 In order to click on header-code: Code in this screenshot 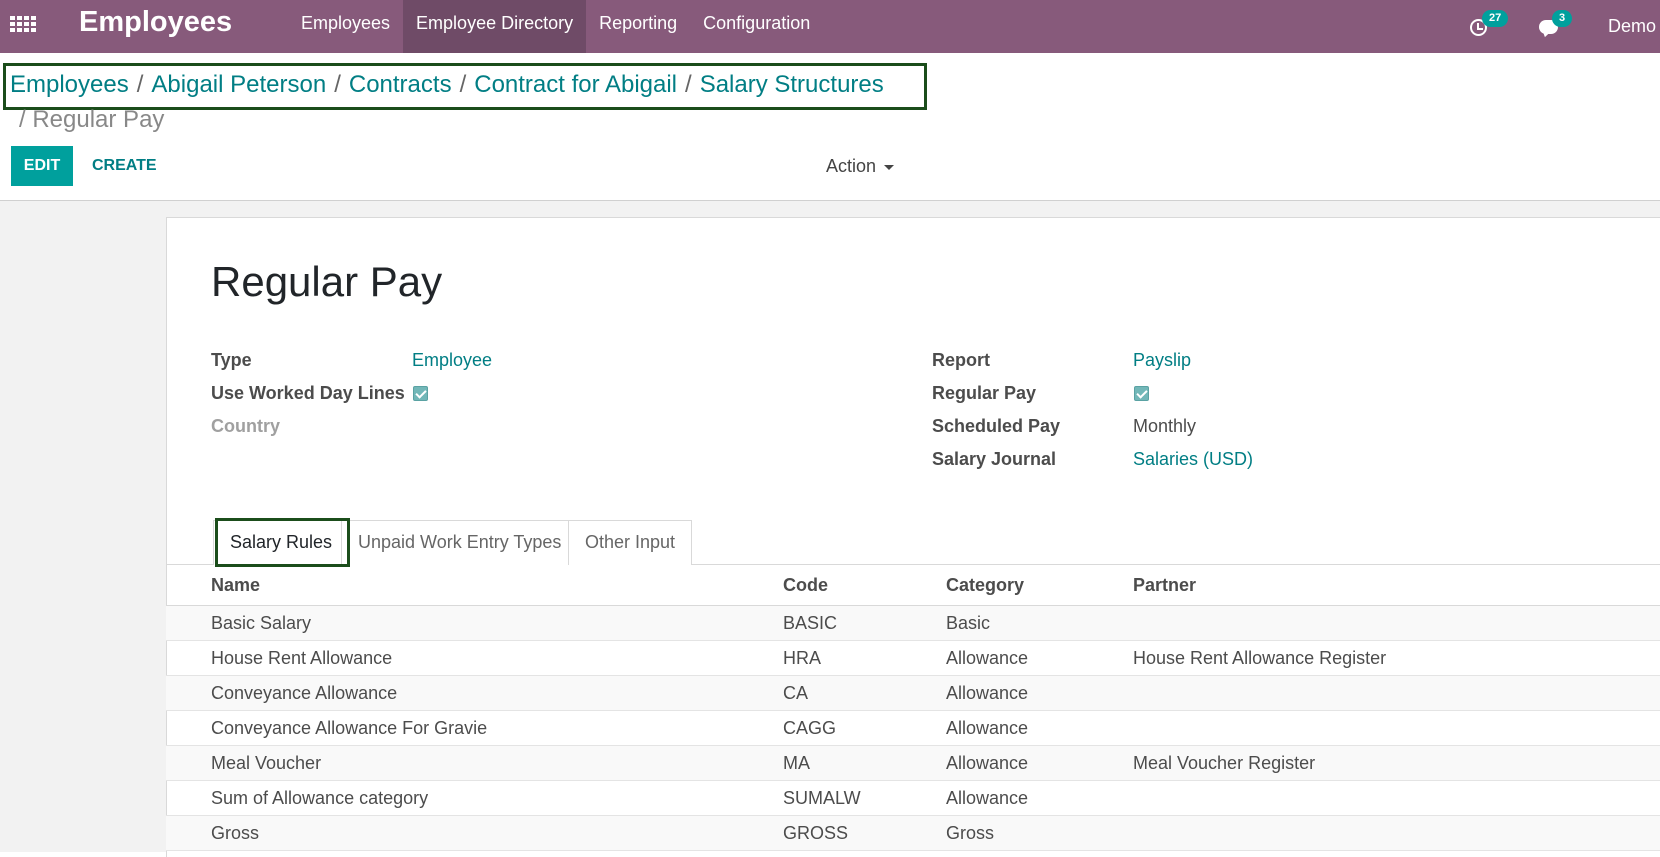, I will do `click(805, 585)`.